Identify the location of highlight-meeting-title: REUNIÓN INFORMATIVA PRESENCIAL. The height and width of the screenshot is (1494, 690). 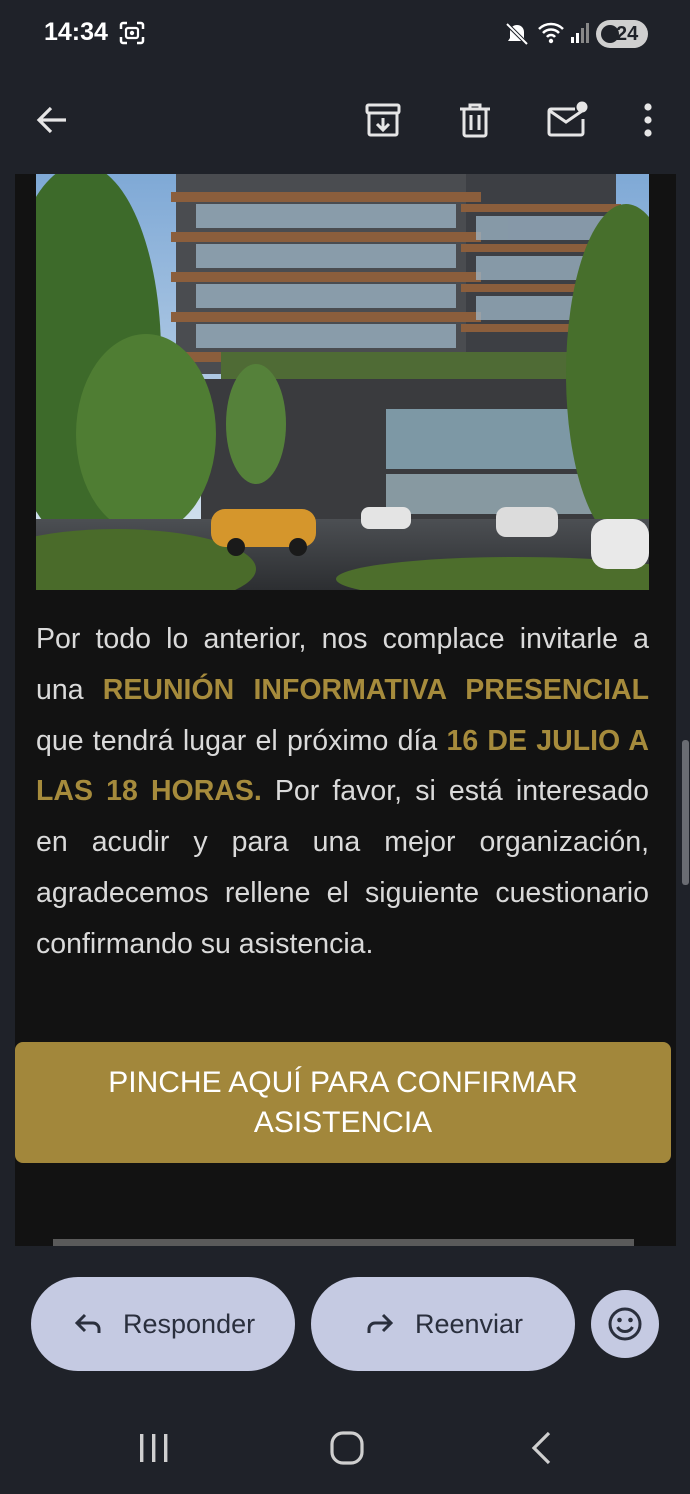
(375, 689).